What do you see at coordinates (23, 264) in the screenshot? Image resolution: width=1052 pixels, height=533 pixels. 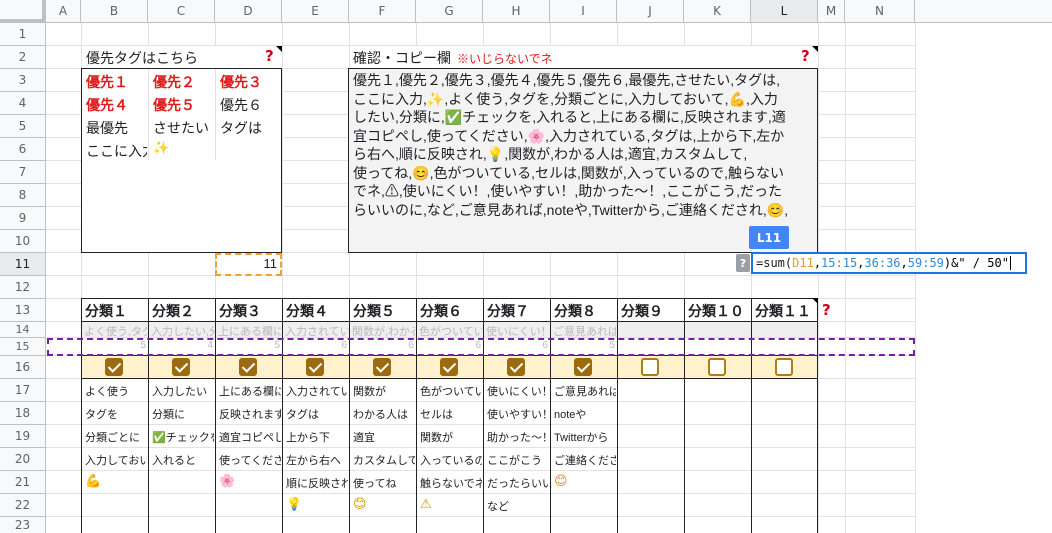 I see `row-header-11: 11` at bounding box center [23, 264].